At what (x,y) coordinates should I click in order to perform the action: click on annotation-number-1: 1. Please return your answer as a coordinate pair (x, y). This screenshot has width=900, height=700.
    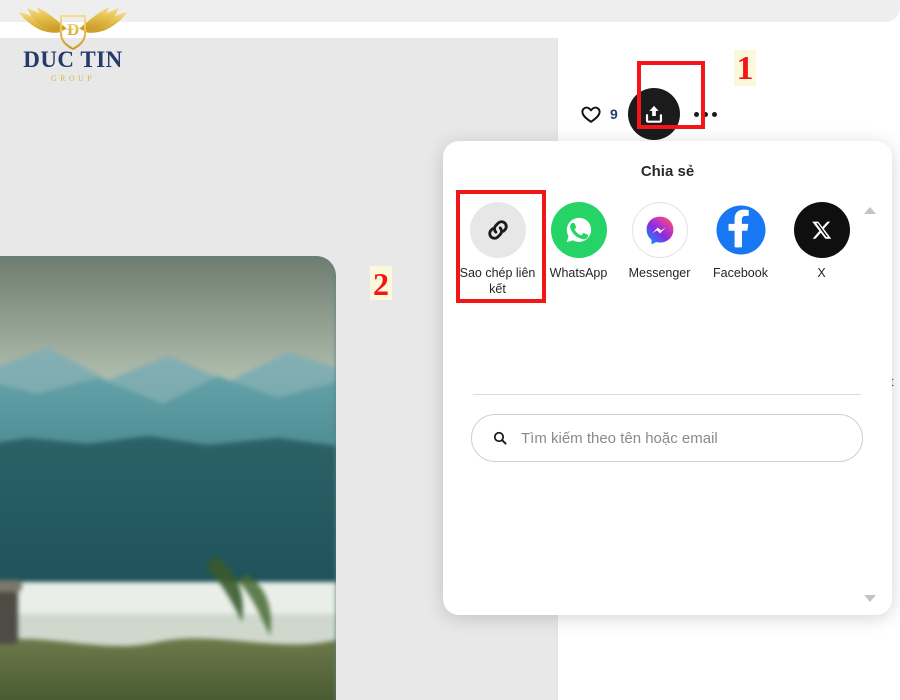
    Looking at the image, I should click on (745, 68).